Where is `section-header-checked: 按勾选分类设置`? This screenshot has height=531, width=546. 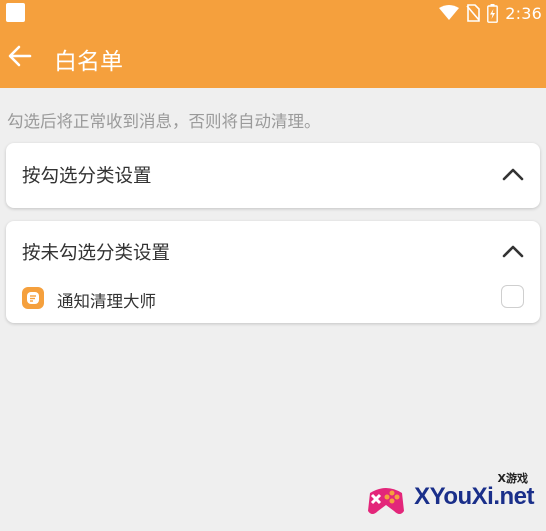 section-header-checked: 按勾选分类设置 is located at coordinates (273, 174).